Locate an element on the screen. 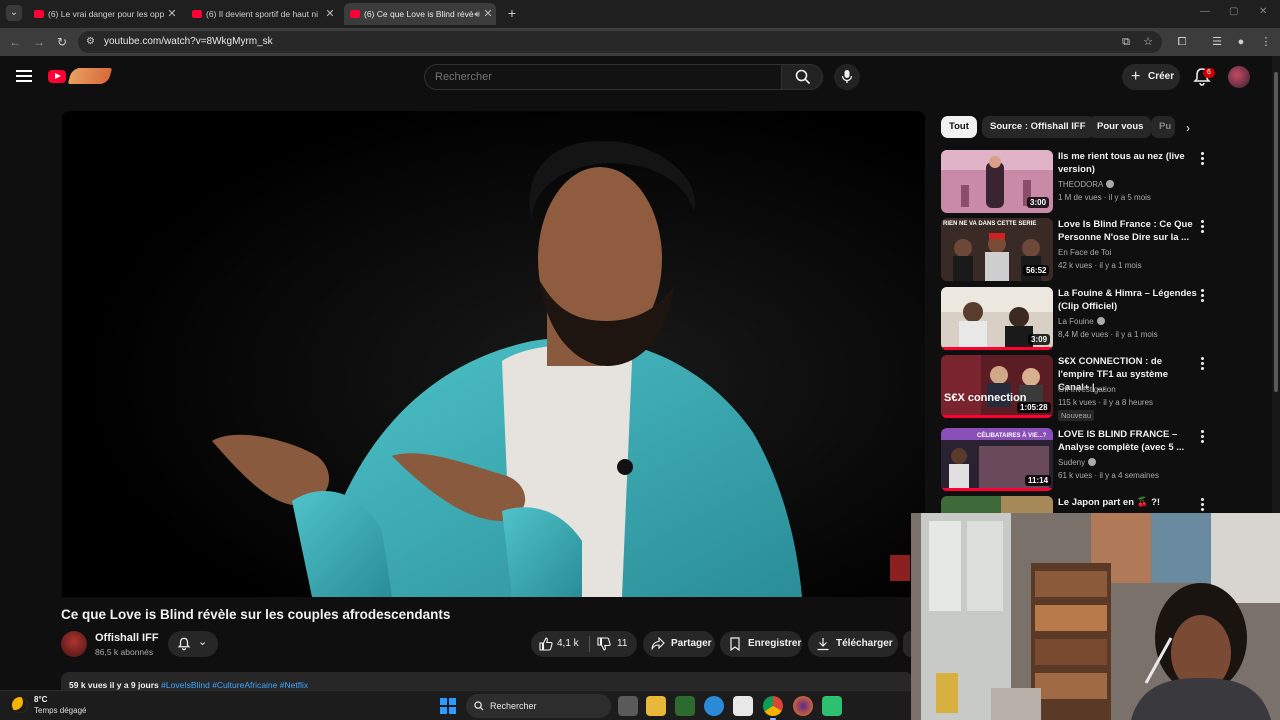 The height and width of the screenshot is (720, 1280). reload-icon: ↻ is located at coordinates (62, 42).